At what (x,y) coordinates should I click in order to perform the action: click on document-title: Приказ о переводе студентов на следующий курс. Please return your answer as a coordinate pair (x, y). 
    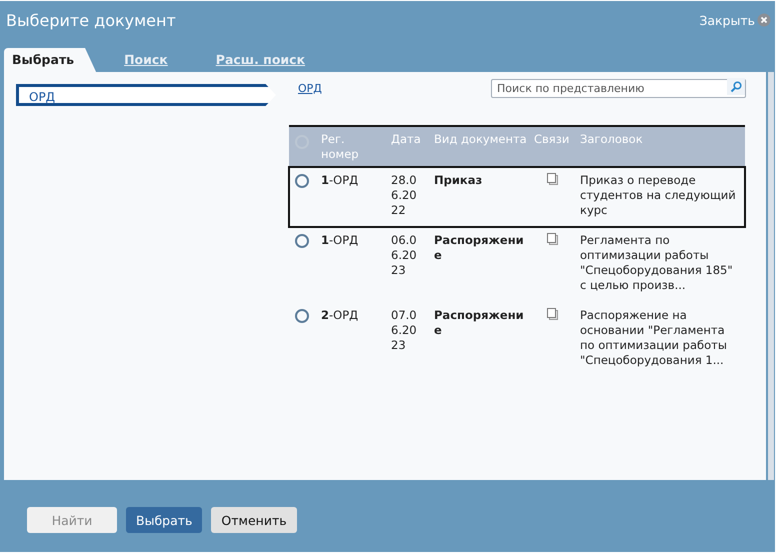
    Looking at the image, I should click on (658, 195).